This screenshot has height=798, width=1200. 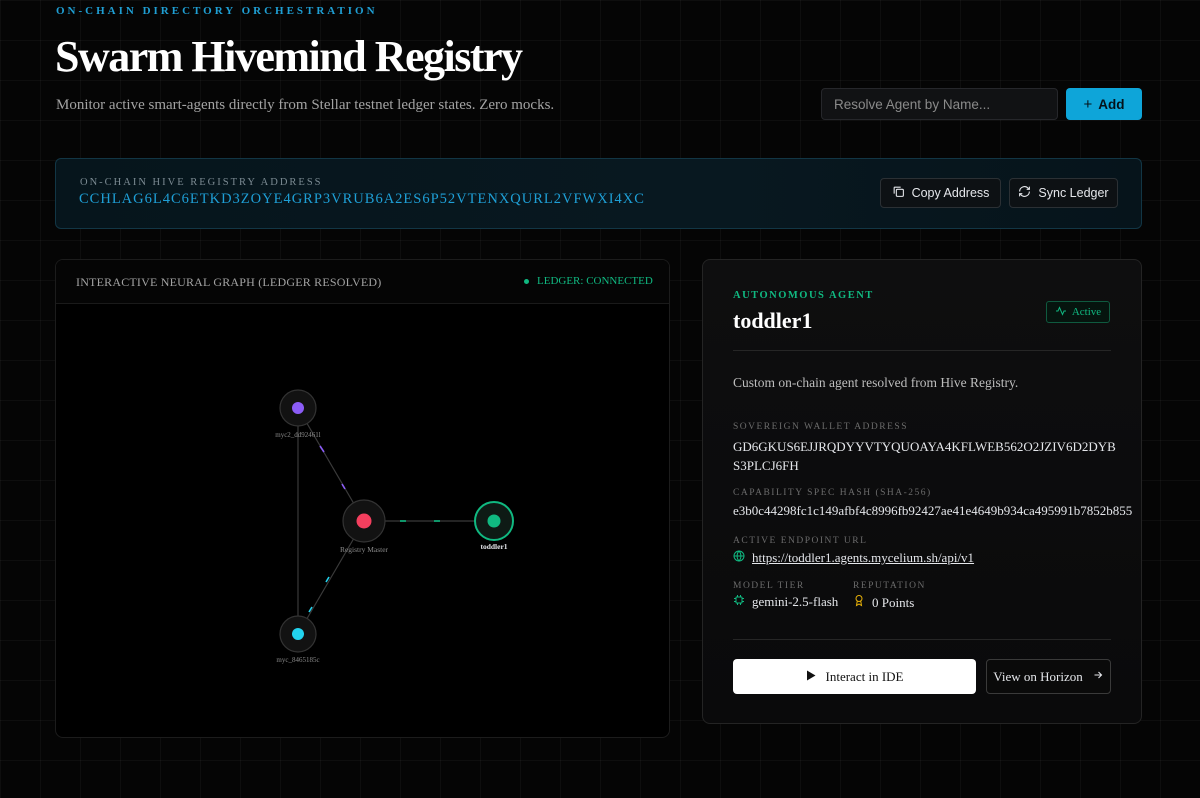 I want to click on reputation-label: REPUTATION, so click(x=889, y=586).